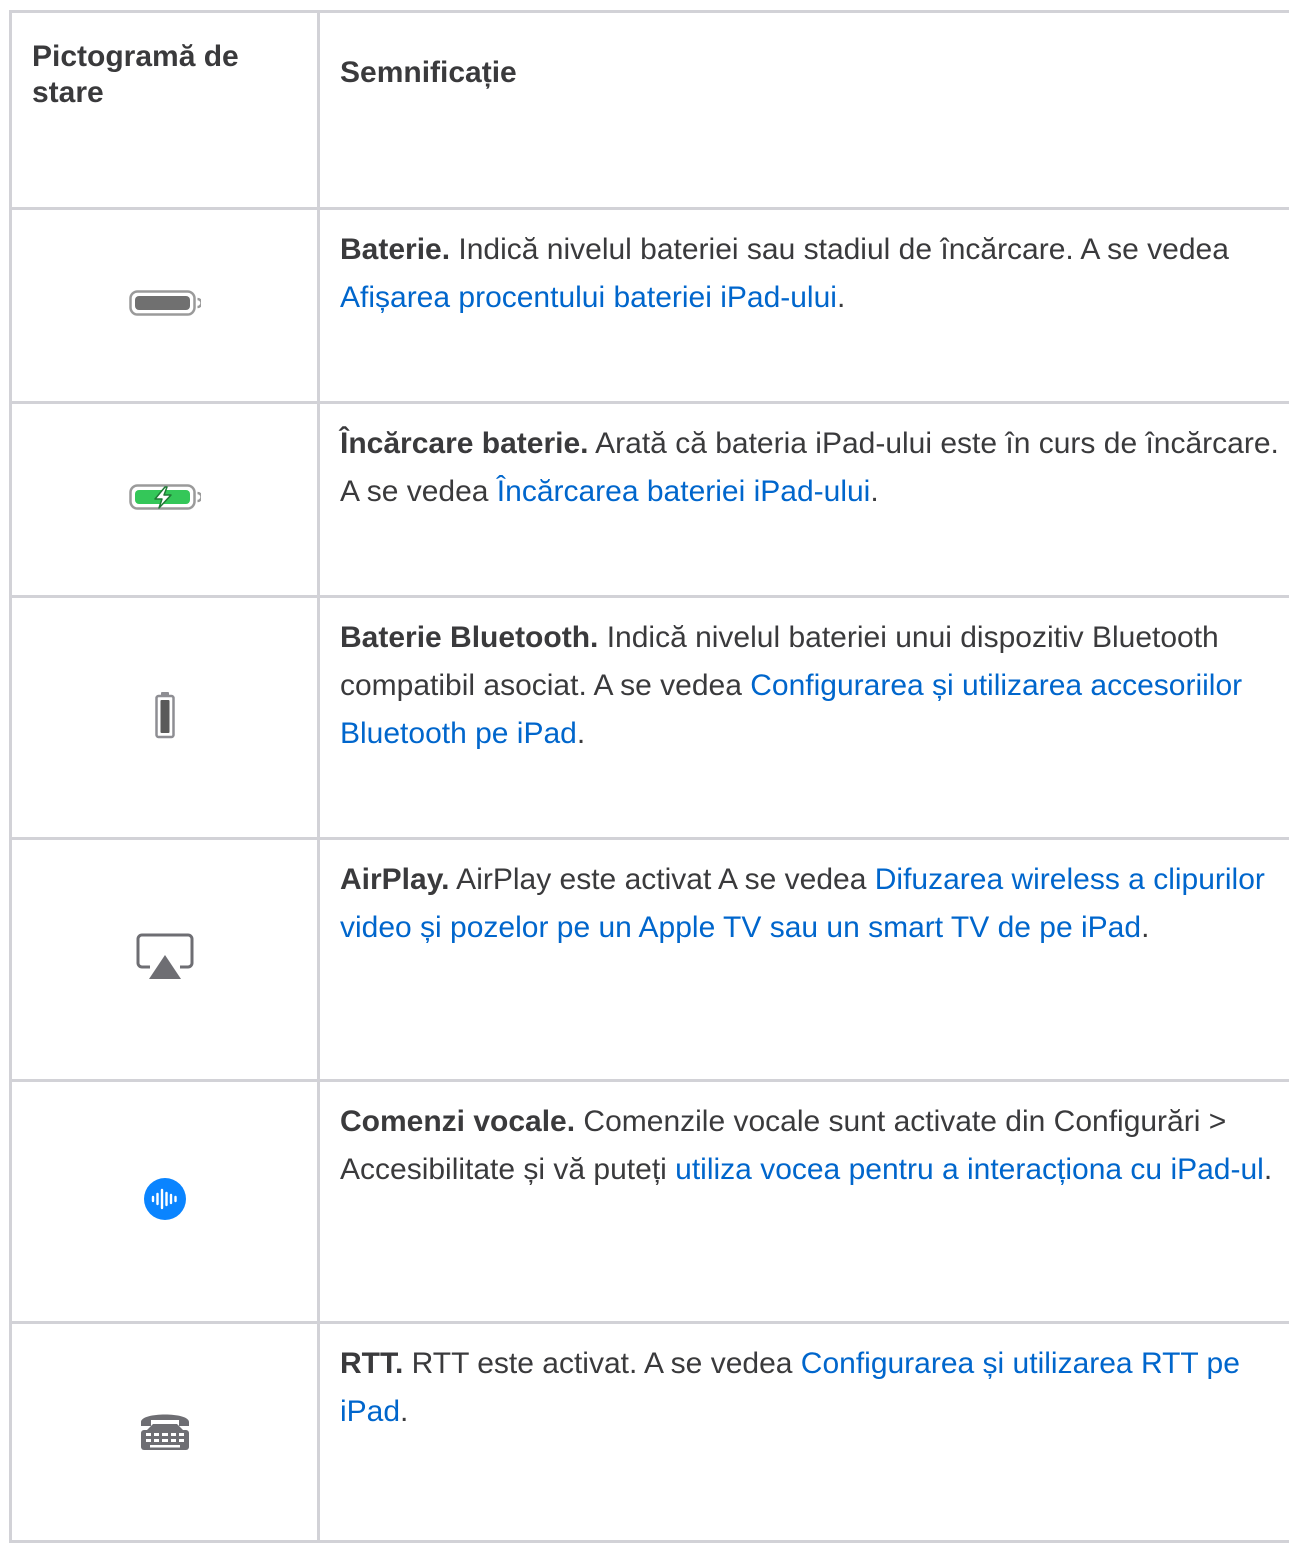 The width and height of the screenshot is (1289, 1543). I want to click on battery-icon, so click(165, 303).